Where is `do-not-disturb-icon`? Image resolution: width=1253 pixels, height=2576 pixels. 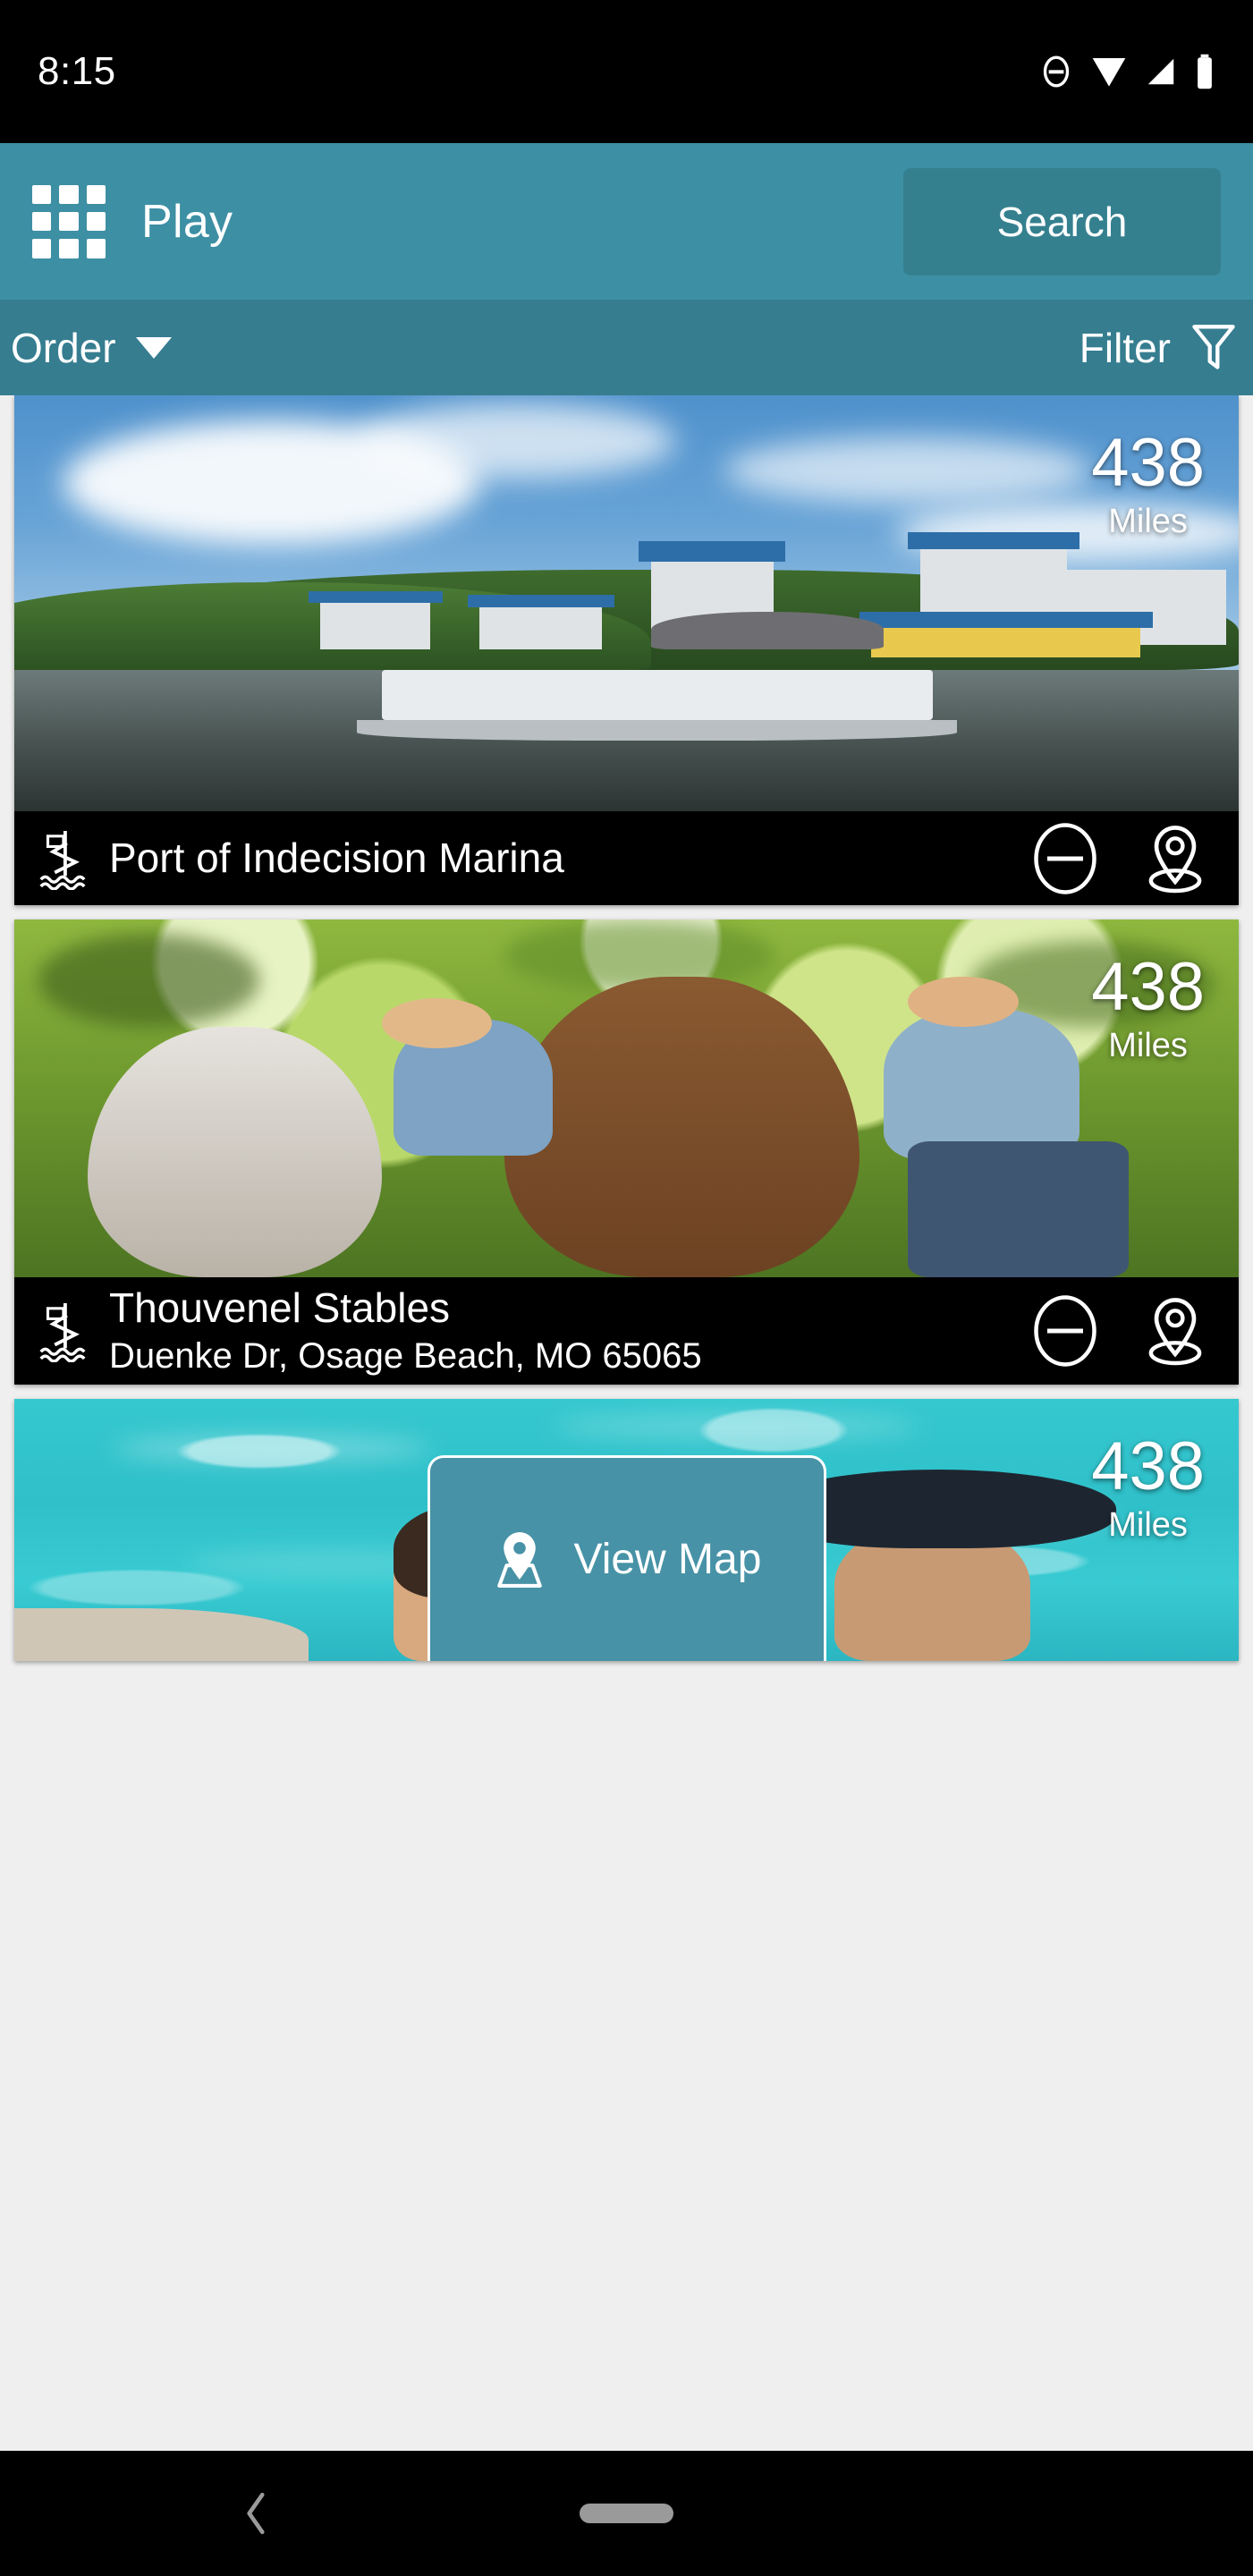
do-not-disturb-icon is located at coordinates (1056, 71).